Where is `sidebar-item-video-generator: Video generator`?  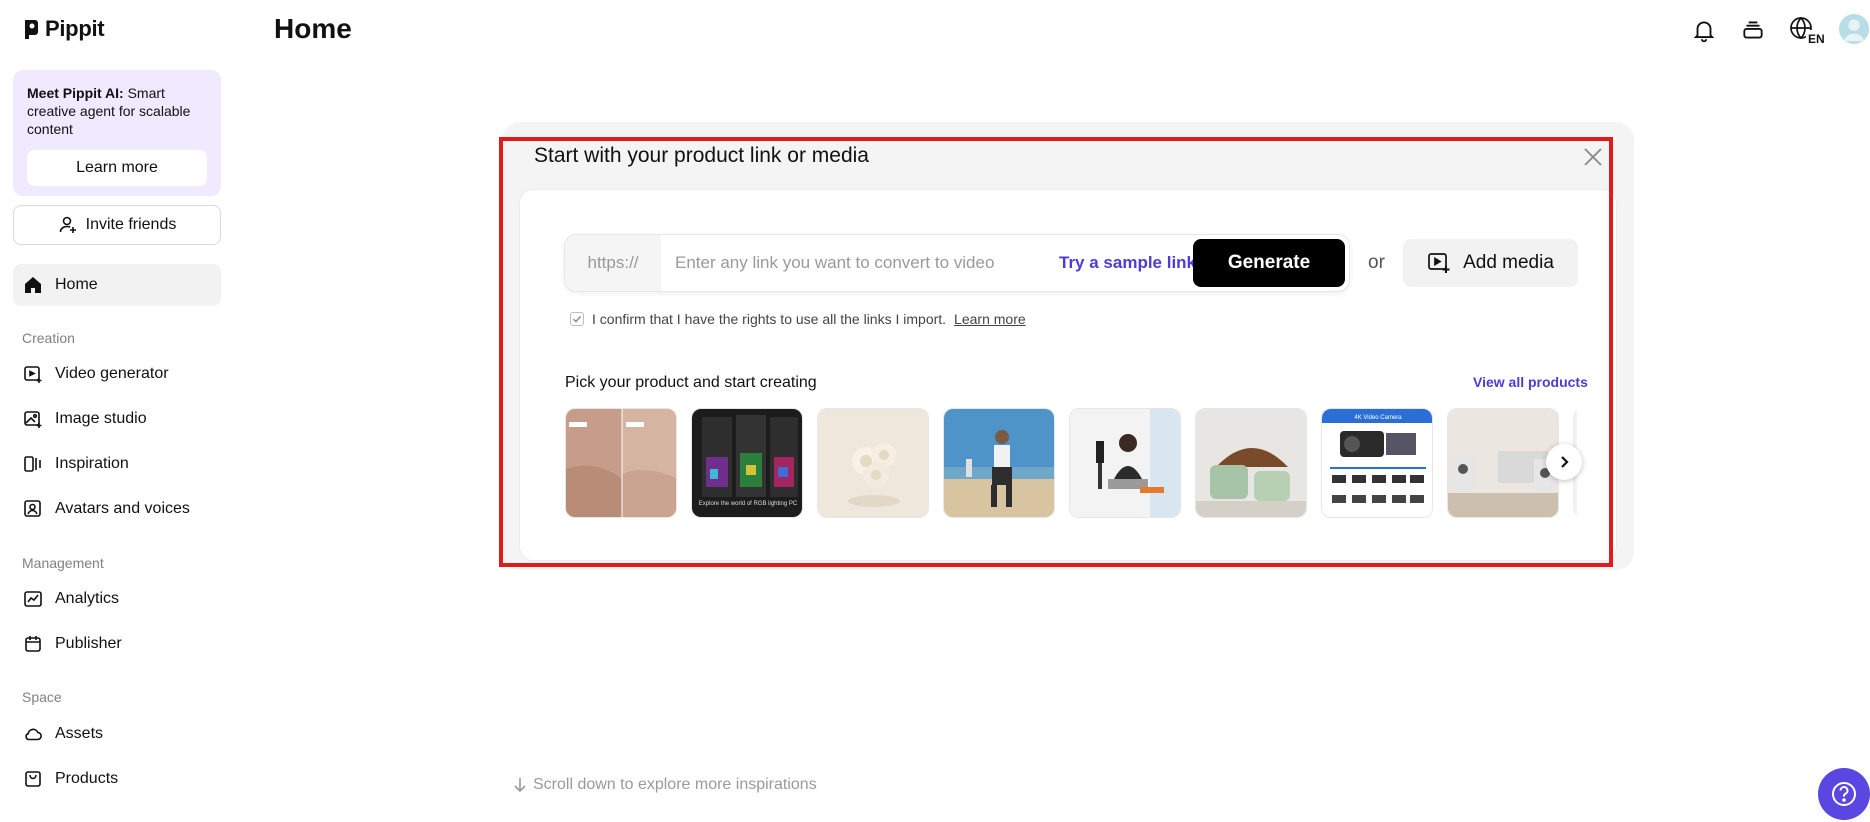
sidebar-item-video-generator: Video generator is located at coordinates (117, 374).